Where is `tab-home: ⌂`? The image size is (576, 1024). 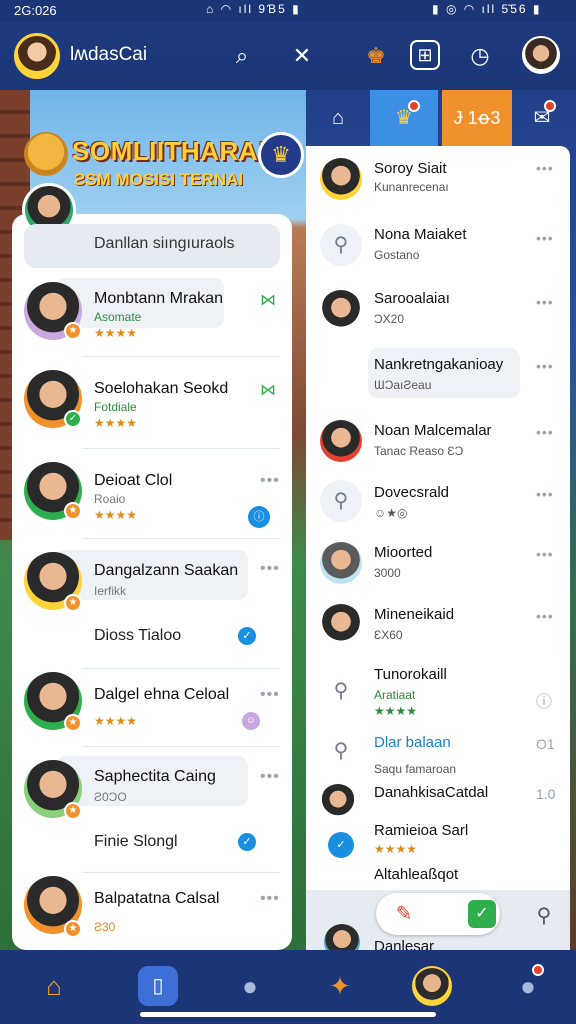
tab-home: ⌂ is located at coordinates (338, 118).